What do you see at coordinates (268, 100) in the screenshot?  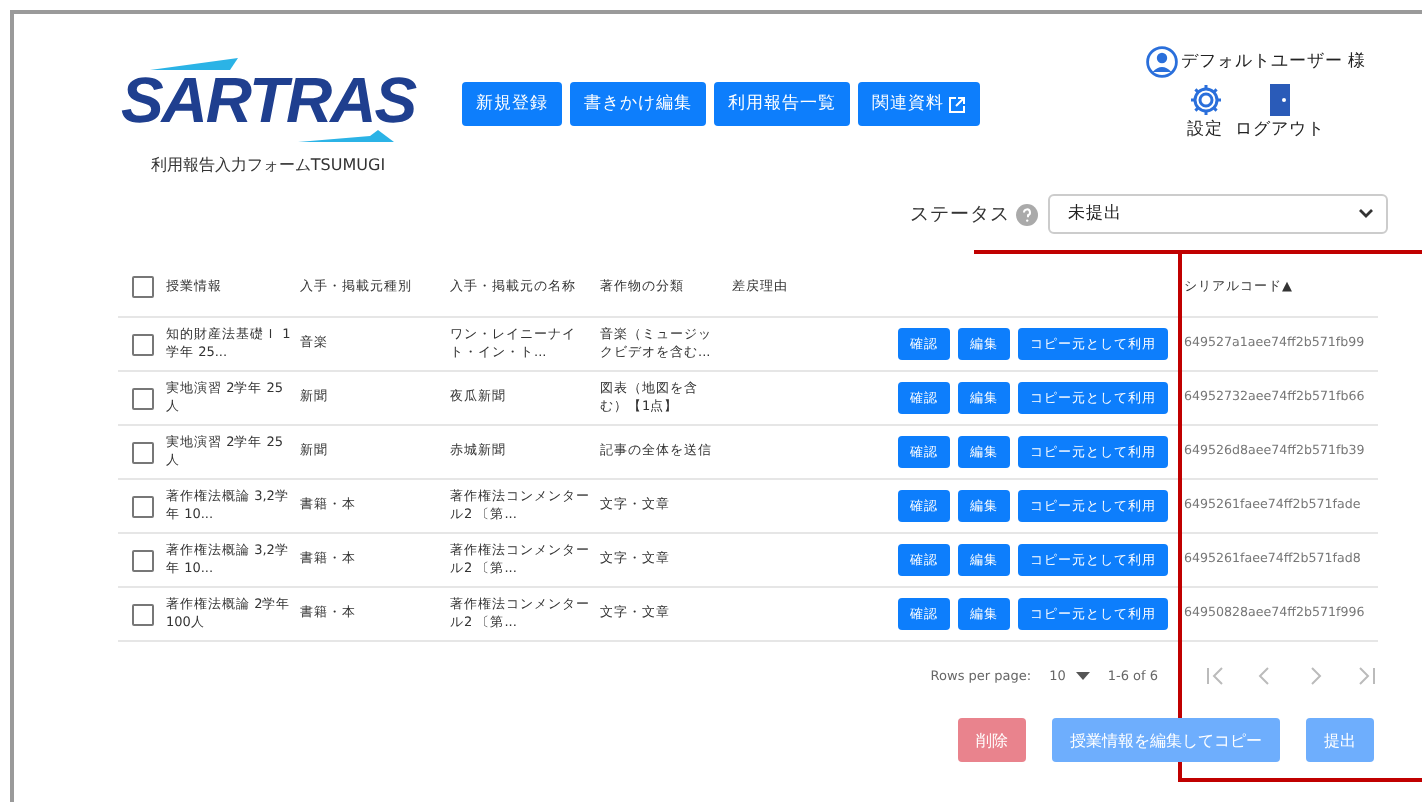 I see `logo: SARTRAS` at bounding box center [268, 100].